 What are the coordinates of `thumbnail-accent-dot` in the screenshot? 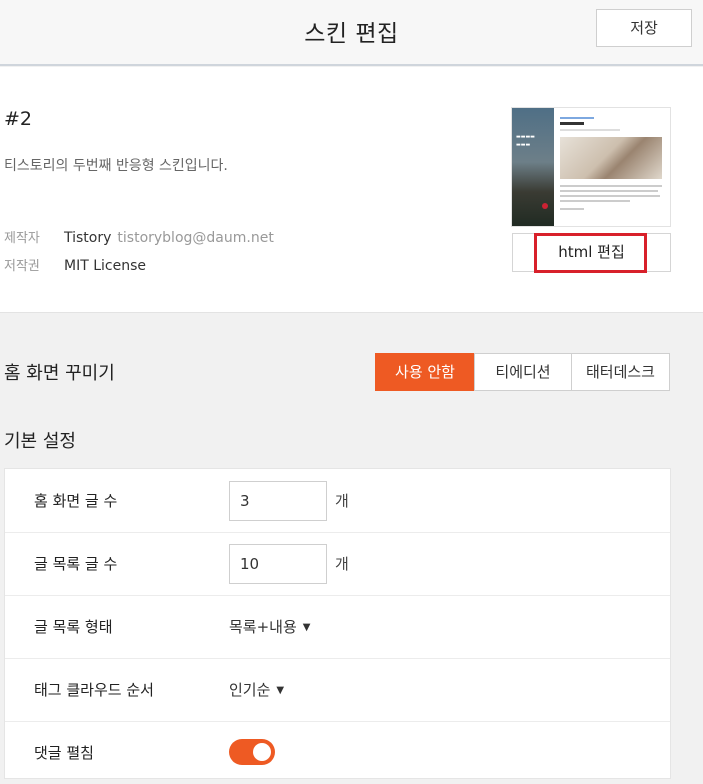 It's located at (545, 206).